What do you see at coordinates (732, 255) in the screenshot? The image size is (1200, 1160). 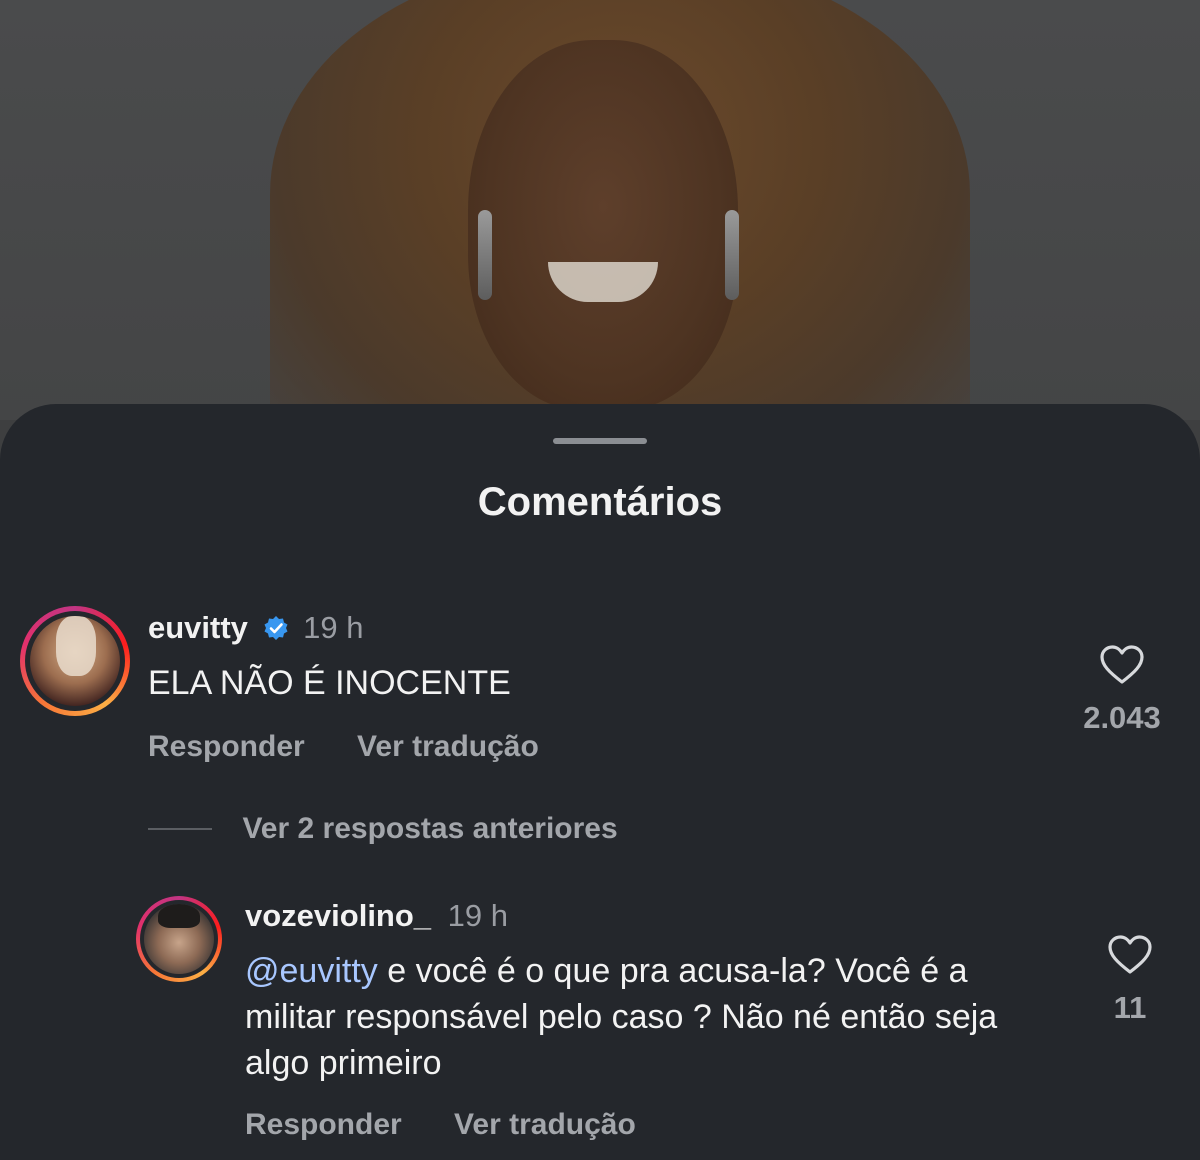 I see `photo-earring-right` at bounding box center [732, 255].